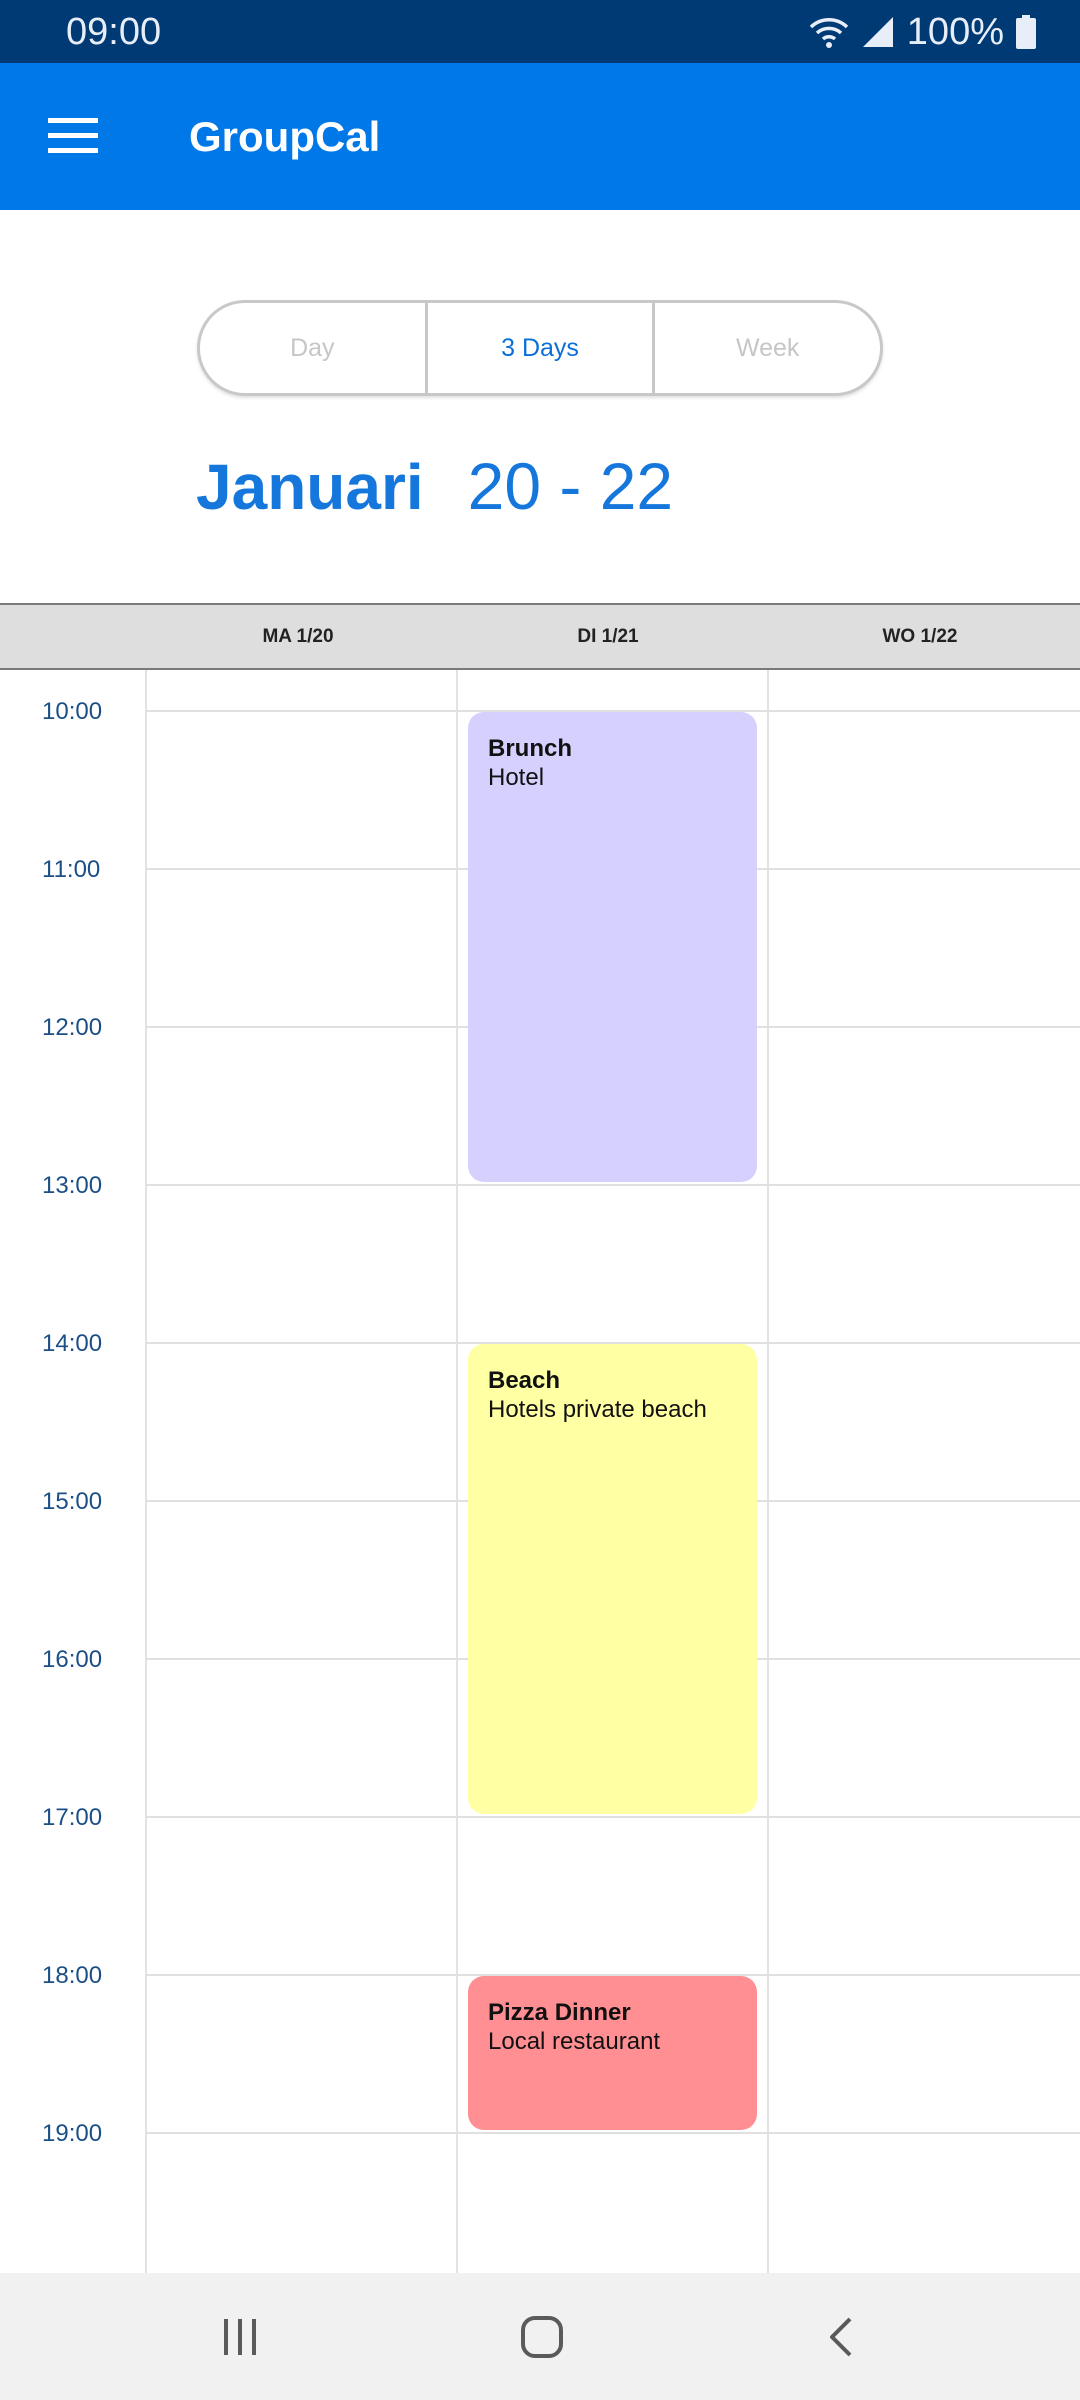  I want to click on status-time: 09:00, so click(114, 32).